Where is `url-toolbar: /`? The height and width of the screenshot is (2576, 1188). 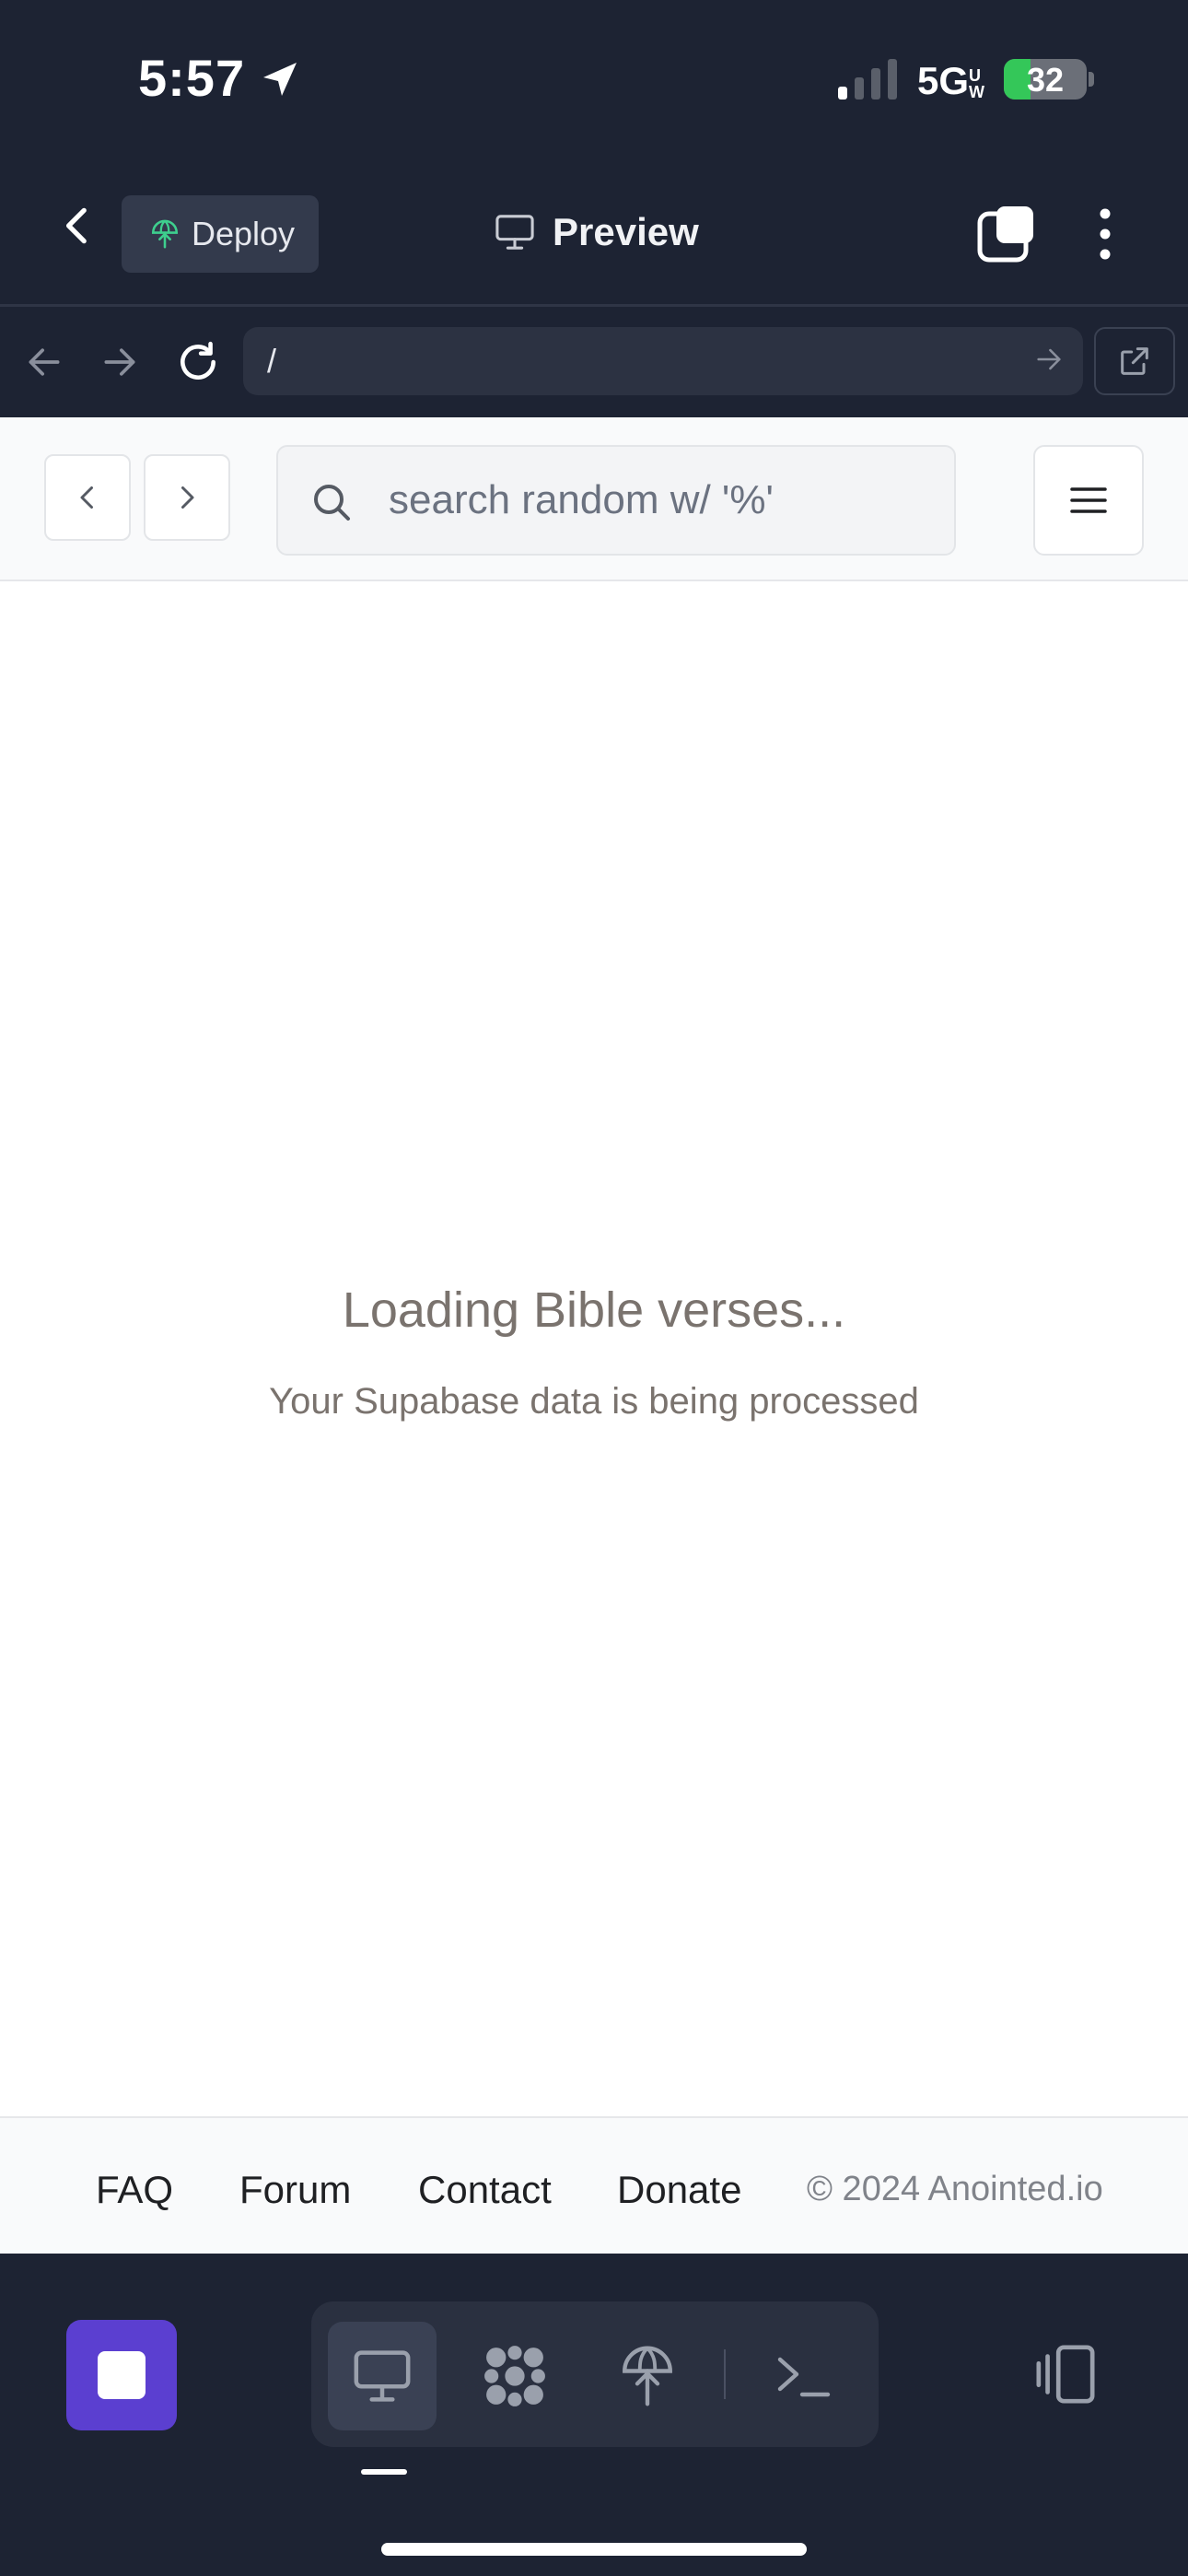
url-toolbar: / is located at coordinates (594, 362).